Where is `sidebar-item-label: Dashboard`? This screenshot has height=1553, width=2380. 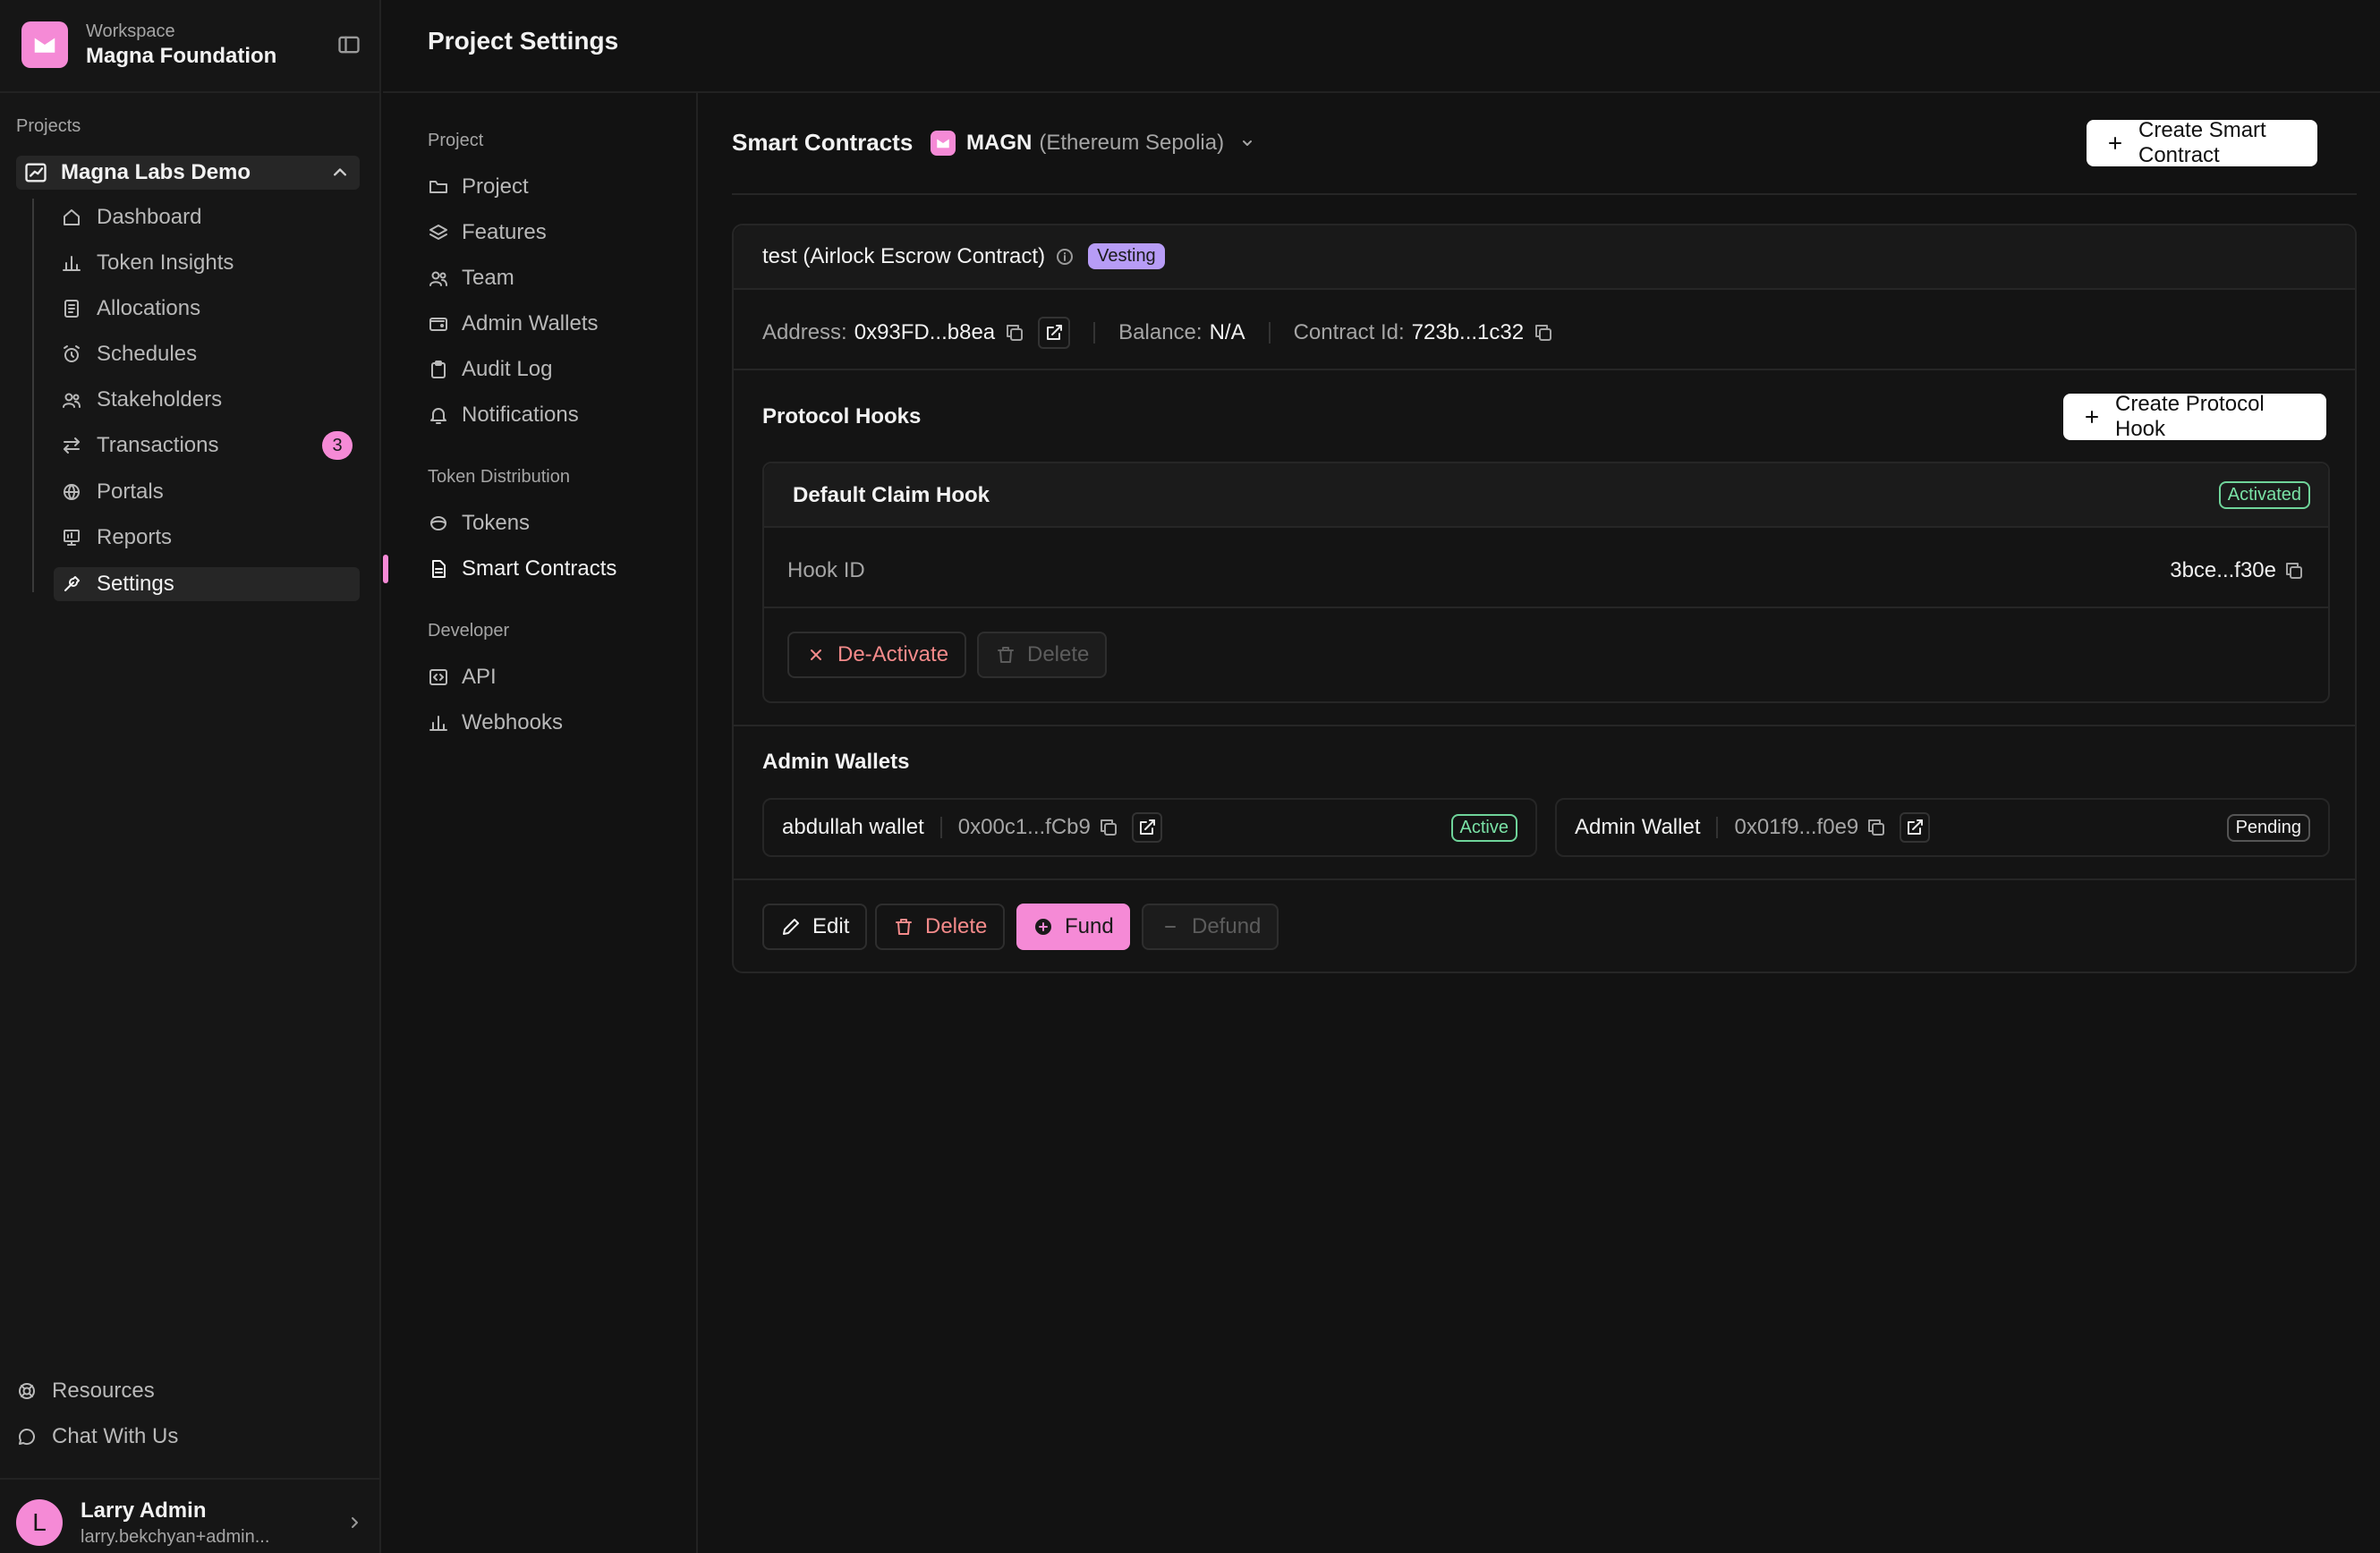 sidebar-item-label: Dashboard is located at coordinates (149, 217).